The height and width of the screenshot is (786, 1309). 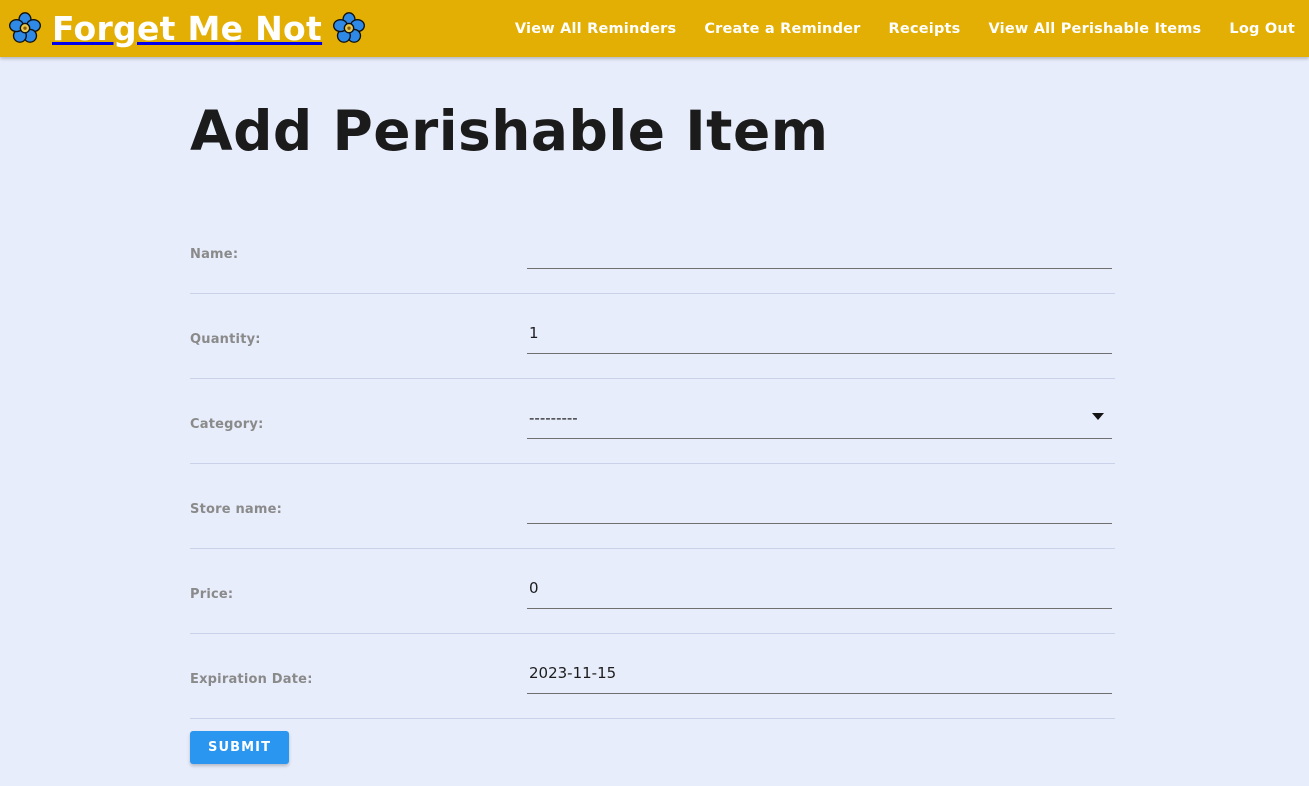 I want to click on price-input, so click(x=819, y=590).